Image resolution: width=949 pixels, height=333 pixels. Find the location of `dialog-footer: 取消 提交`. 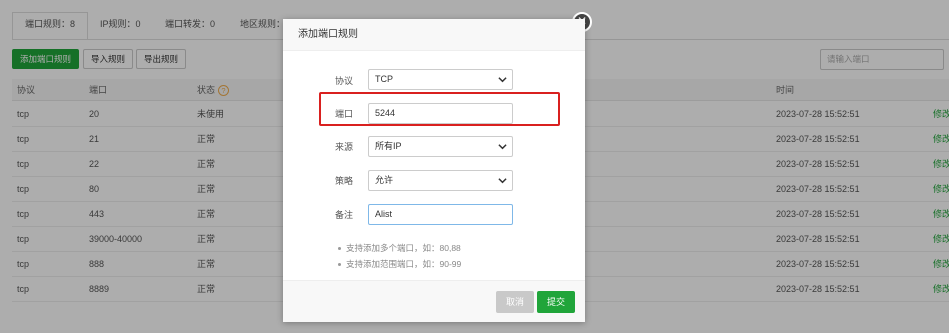

dialog-footer: 取消 提交 is located at coordinates (434, 301).